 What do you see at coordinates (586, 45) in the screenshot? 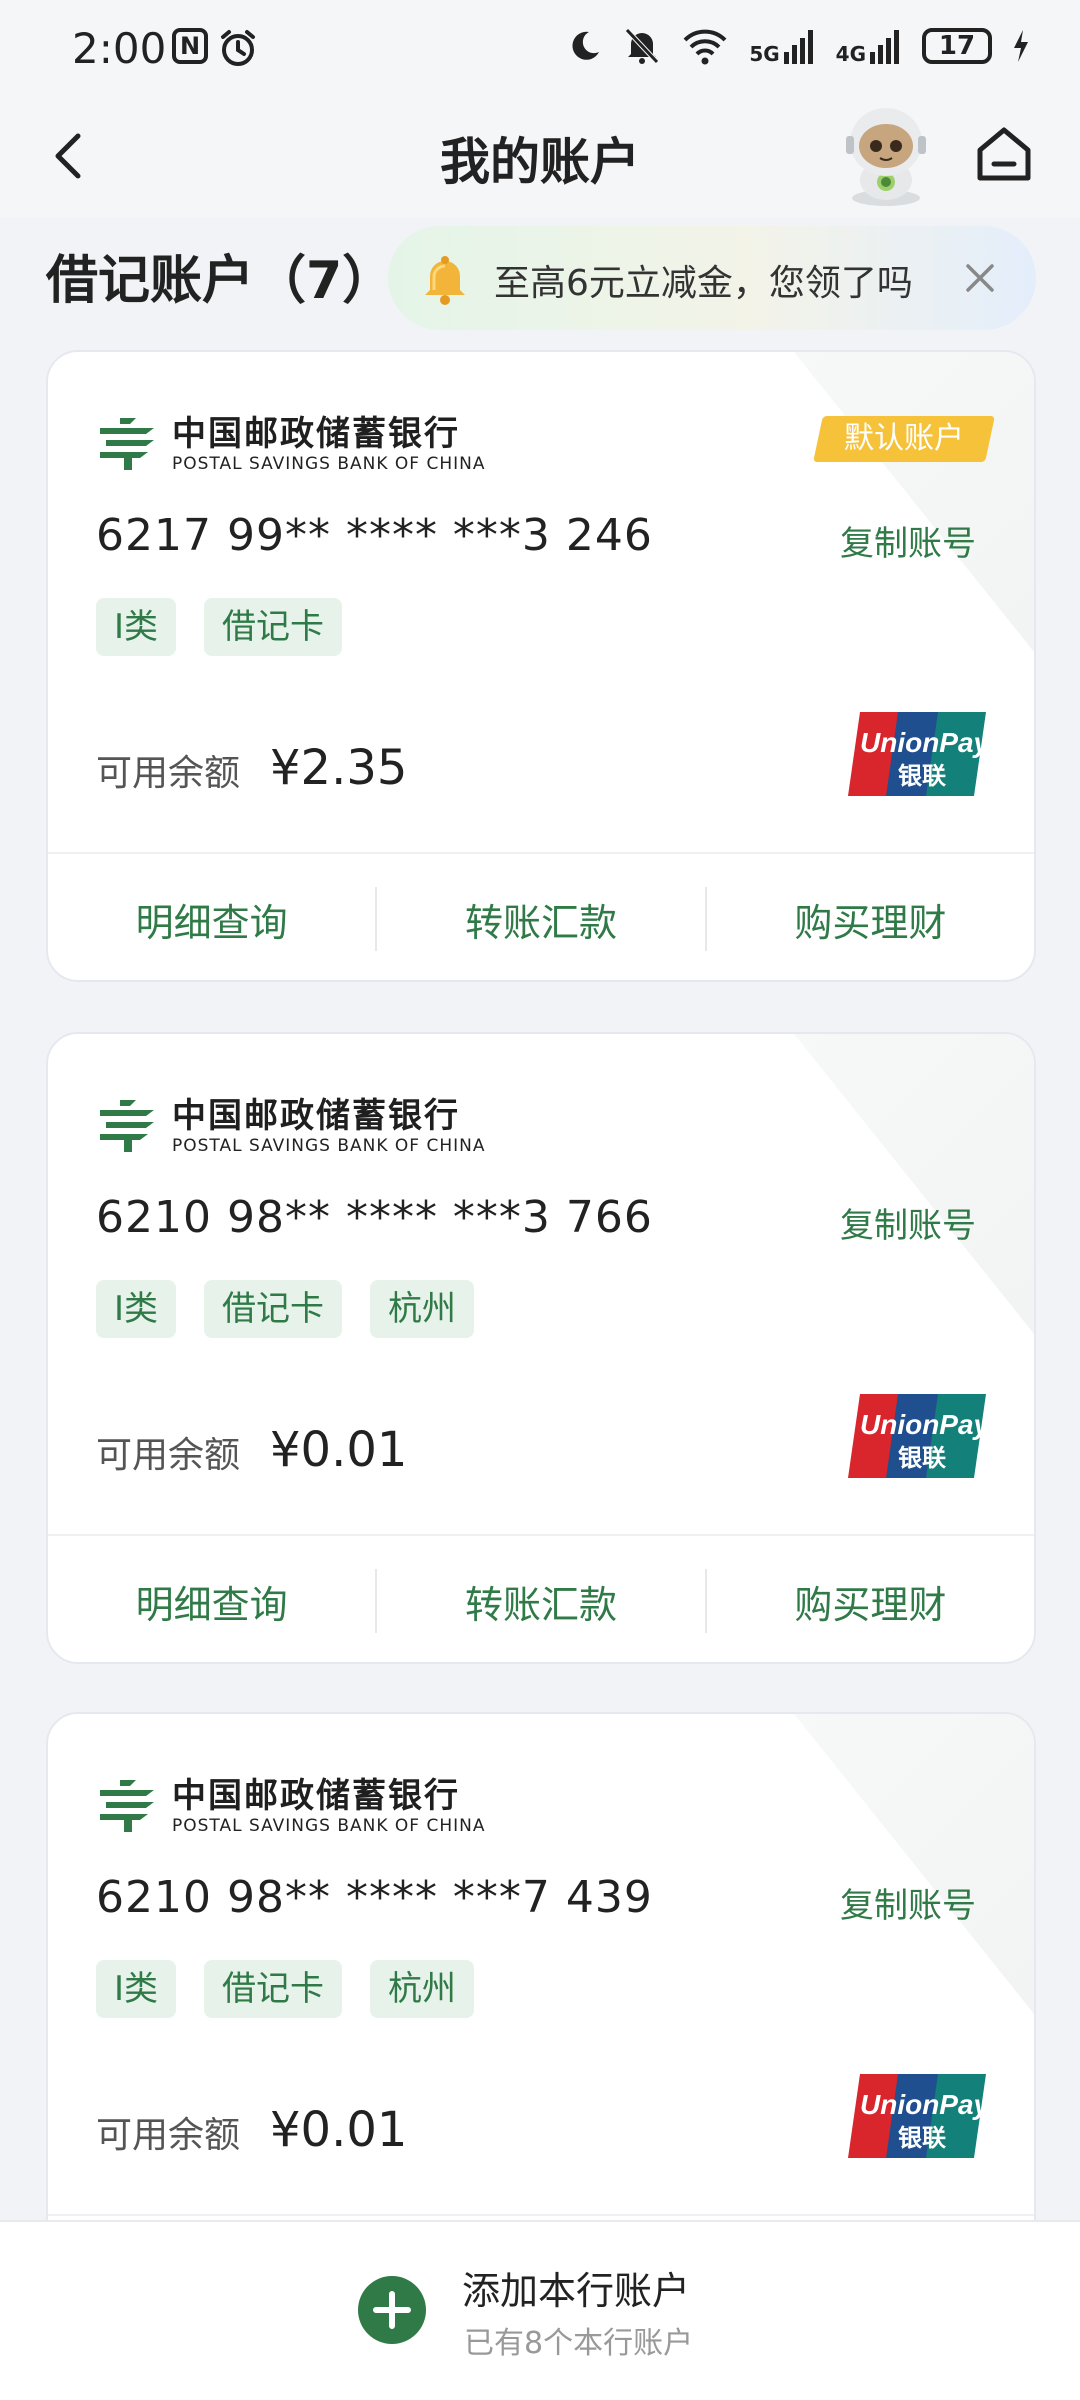
I see `moon-icon` at bounding box center [586, 45].